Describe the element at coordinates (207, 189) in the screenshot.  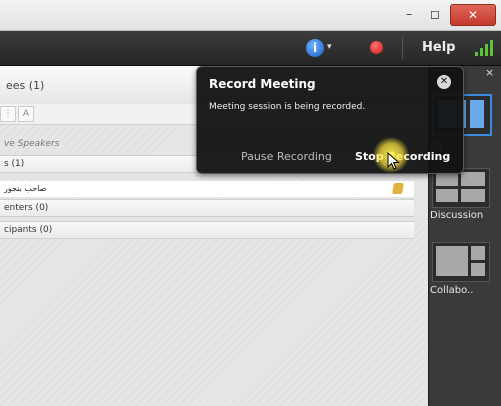
I see `attendee-row: ﺻﺎﺣﺐ ﺑﻨﺠﻮﺭ` at that location.